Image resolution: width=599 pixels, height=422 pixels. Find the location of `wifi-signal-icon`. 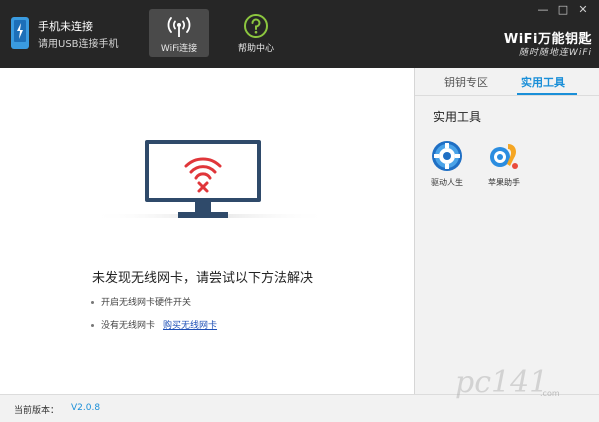

wifi-signal-icon is located at coordinates (179, 27).